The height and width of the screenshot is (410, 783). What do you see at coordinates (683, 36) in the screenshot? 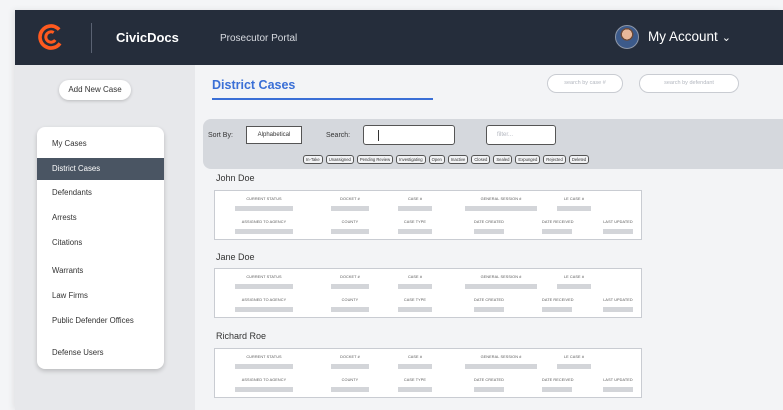
I see `my-account-label: My Account` at bounding box center [683, 36].